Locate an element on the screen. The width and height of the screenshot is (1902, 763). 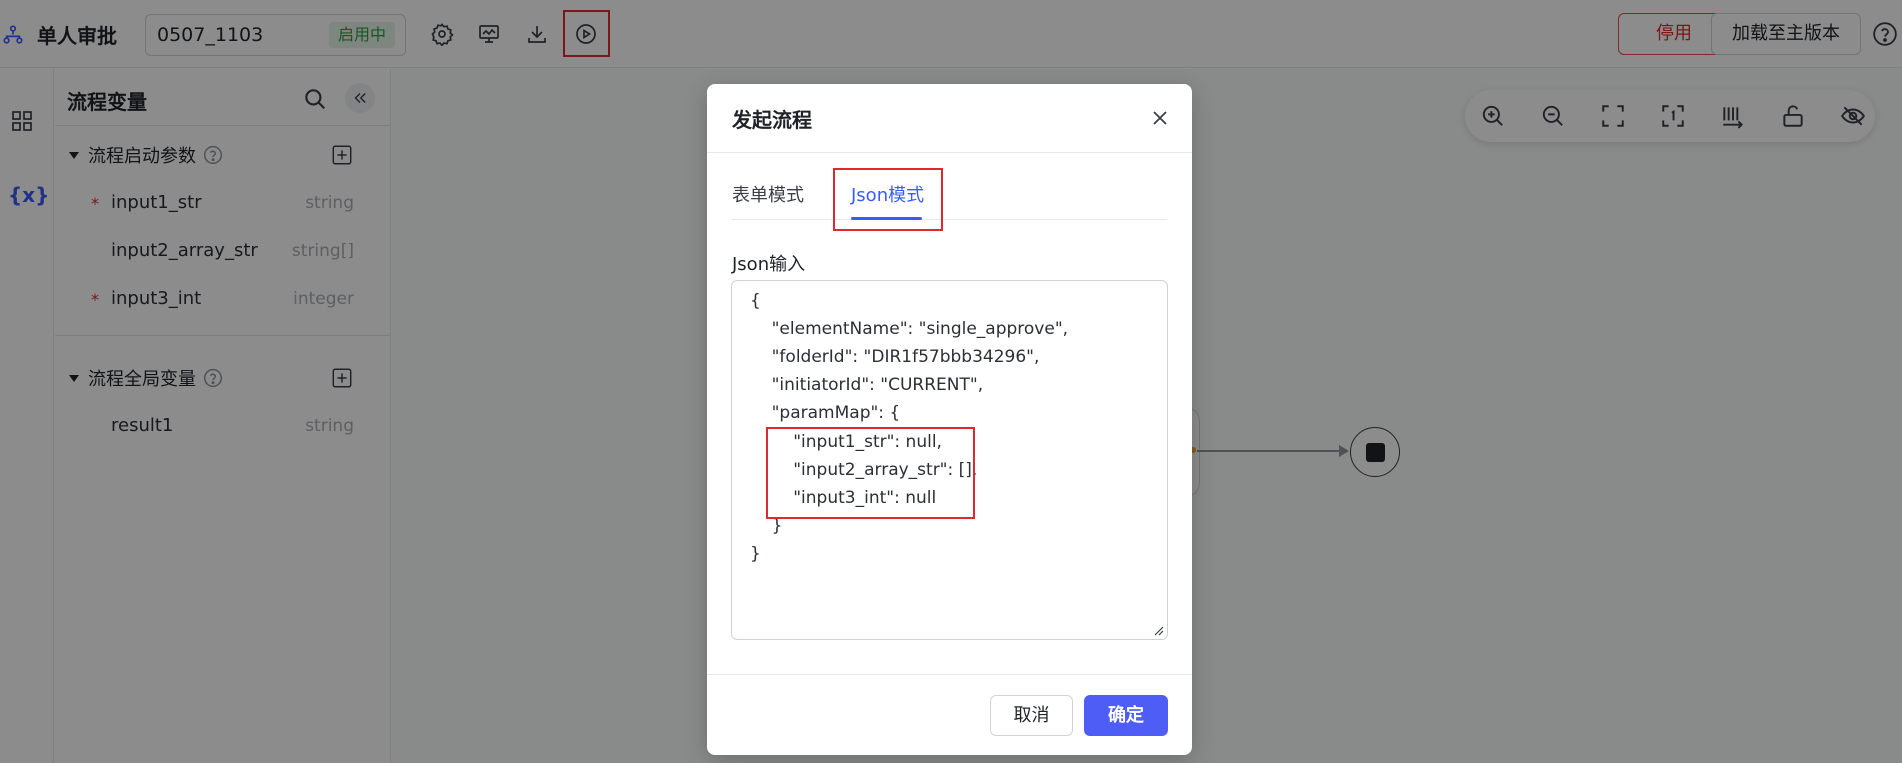
close-icon is located at coordinates (1160, 118).